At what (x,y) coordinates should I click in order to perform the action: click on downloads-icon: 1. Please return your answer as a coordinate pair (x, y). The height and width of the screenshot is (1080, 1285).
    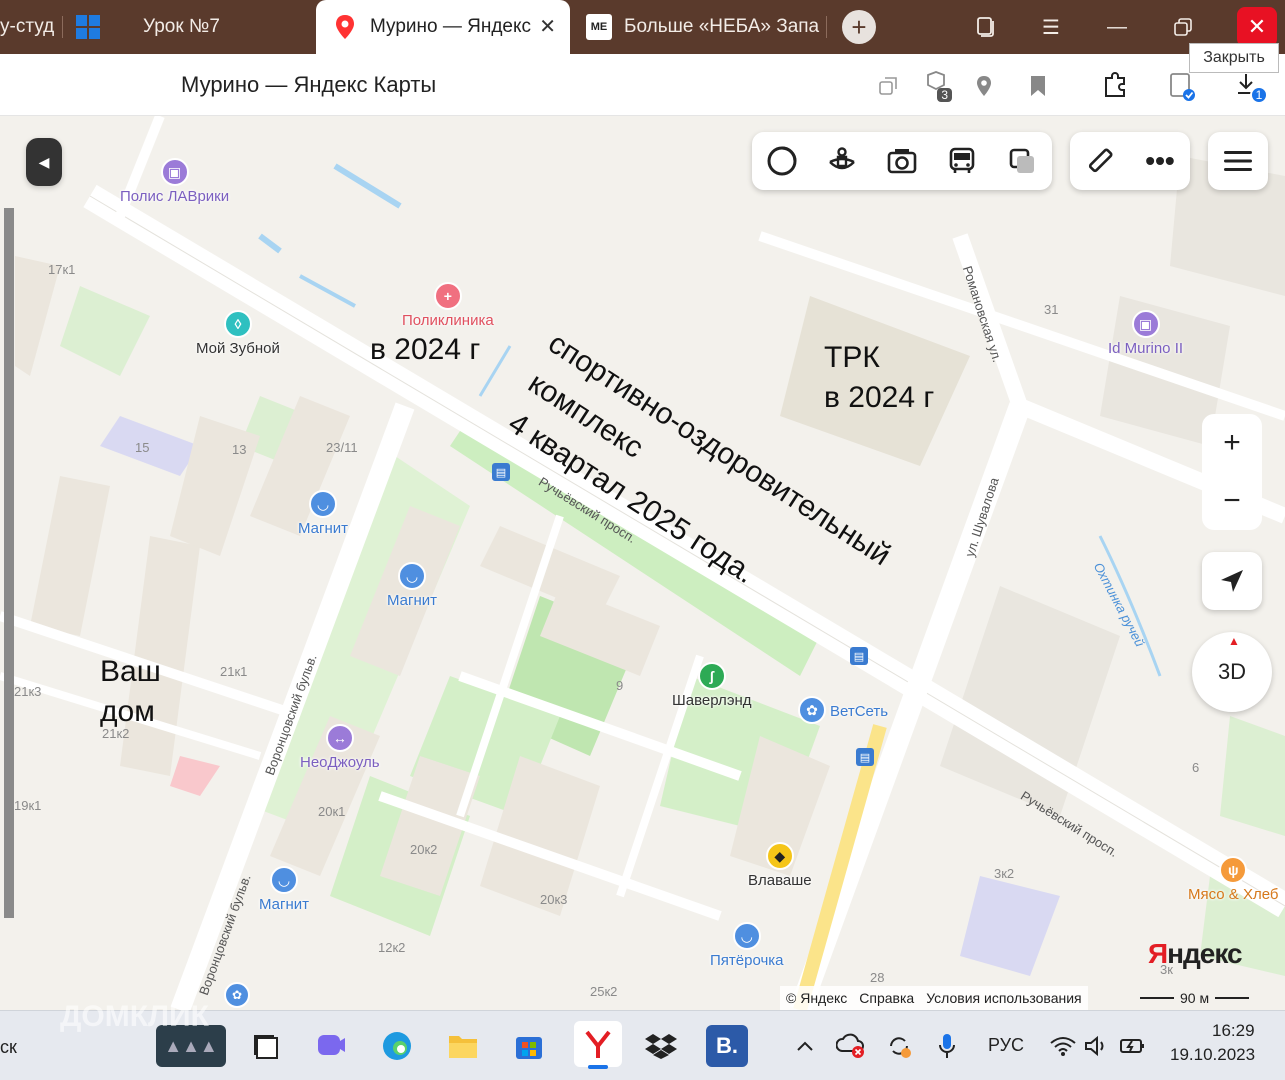
    Looking at the image, I should click on (1250, 87).